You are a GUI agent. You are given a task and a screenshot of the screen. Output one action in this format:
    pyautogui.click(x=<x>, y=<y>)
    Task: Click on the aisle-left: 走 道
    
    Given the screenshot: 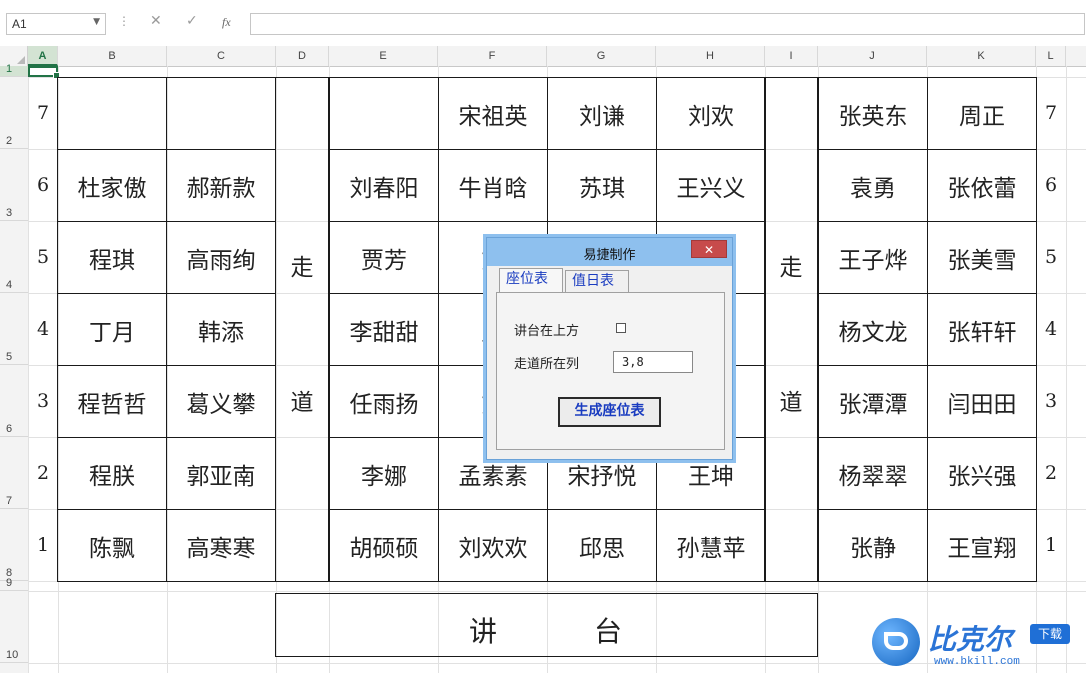 What is the action you would take?
    pyautogui.click(x=302, y=329)
    